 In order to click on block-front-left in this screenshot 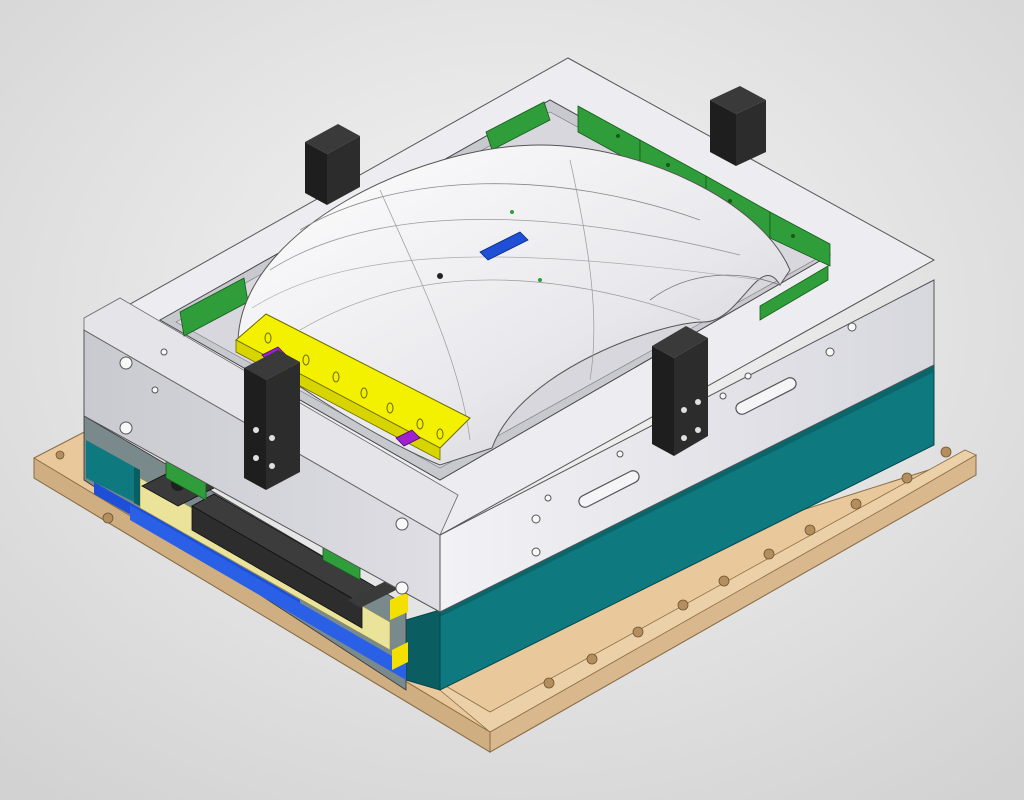, I will do `click(272, 420)`.